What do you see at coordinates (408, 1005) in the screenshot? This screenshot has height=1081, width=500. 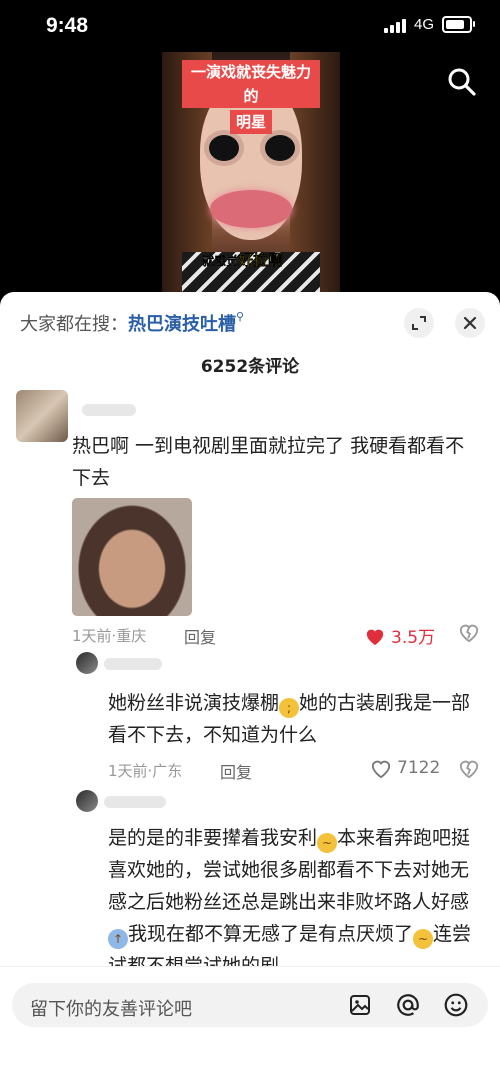 I see `at-icon` at bounding box center [408, 1005].